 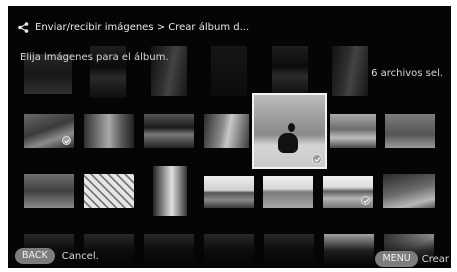 I want to click on figure-silhouette, so click(x=288, y=143).